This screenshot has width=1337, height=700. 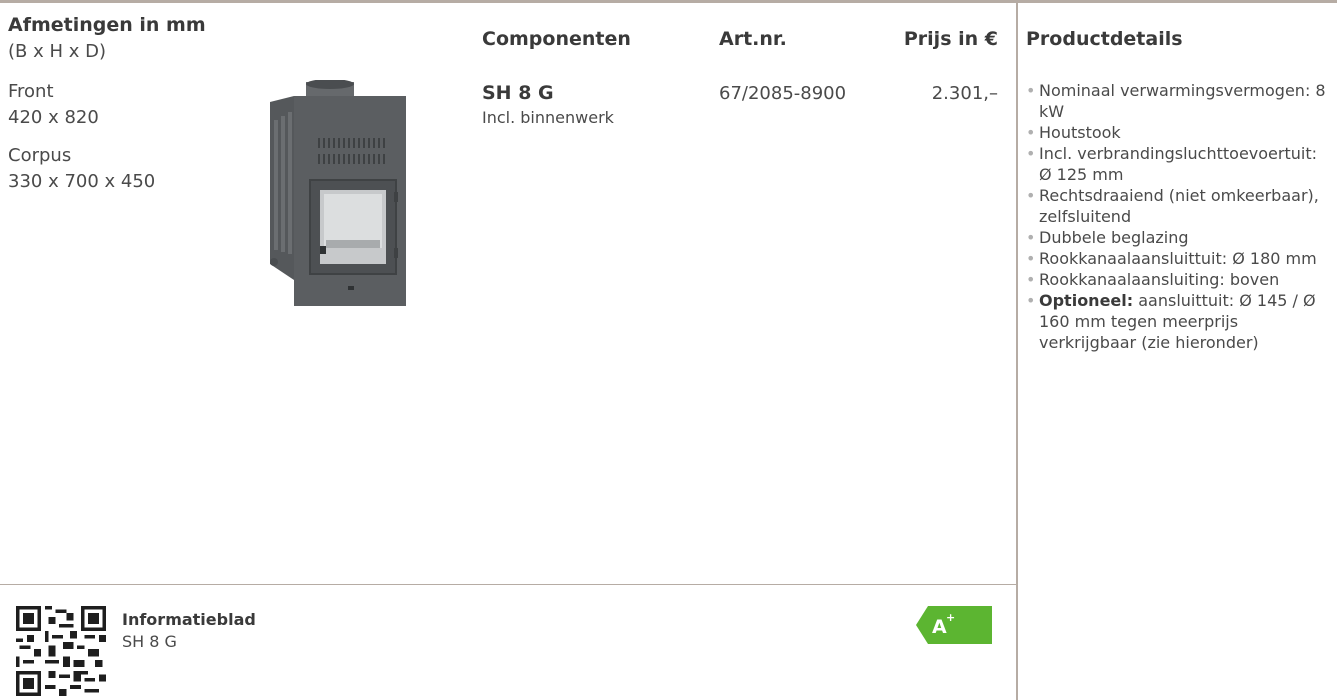 What do you see at coordinates (964, 93) in the screenshot?
I see `product-price: 2.301,–` at bounding box center [964, 93].